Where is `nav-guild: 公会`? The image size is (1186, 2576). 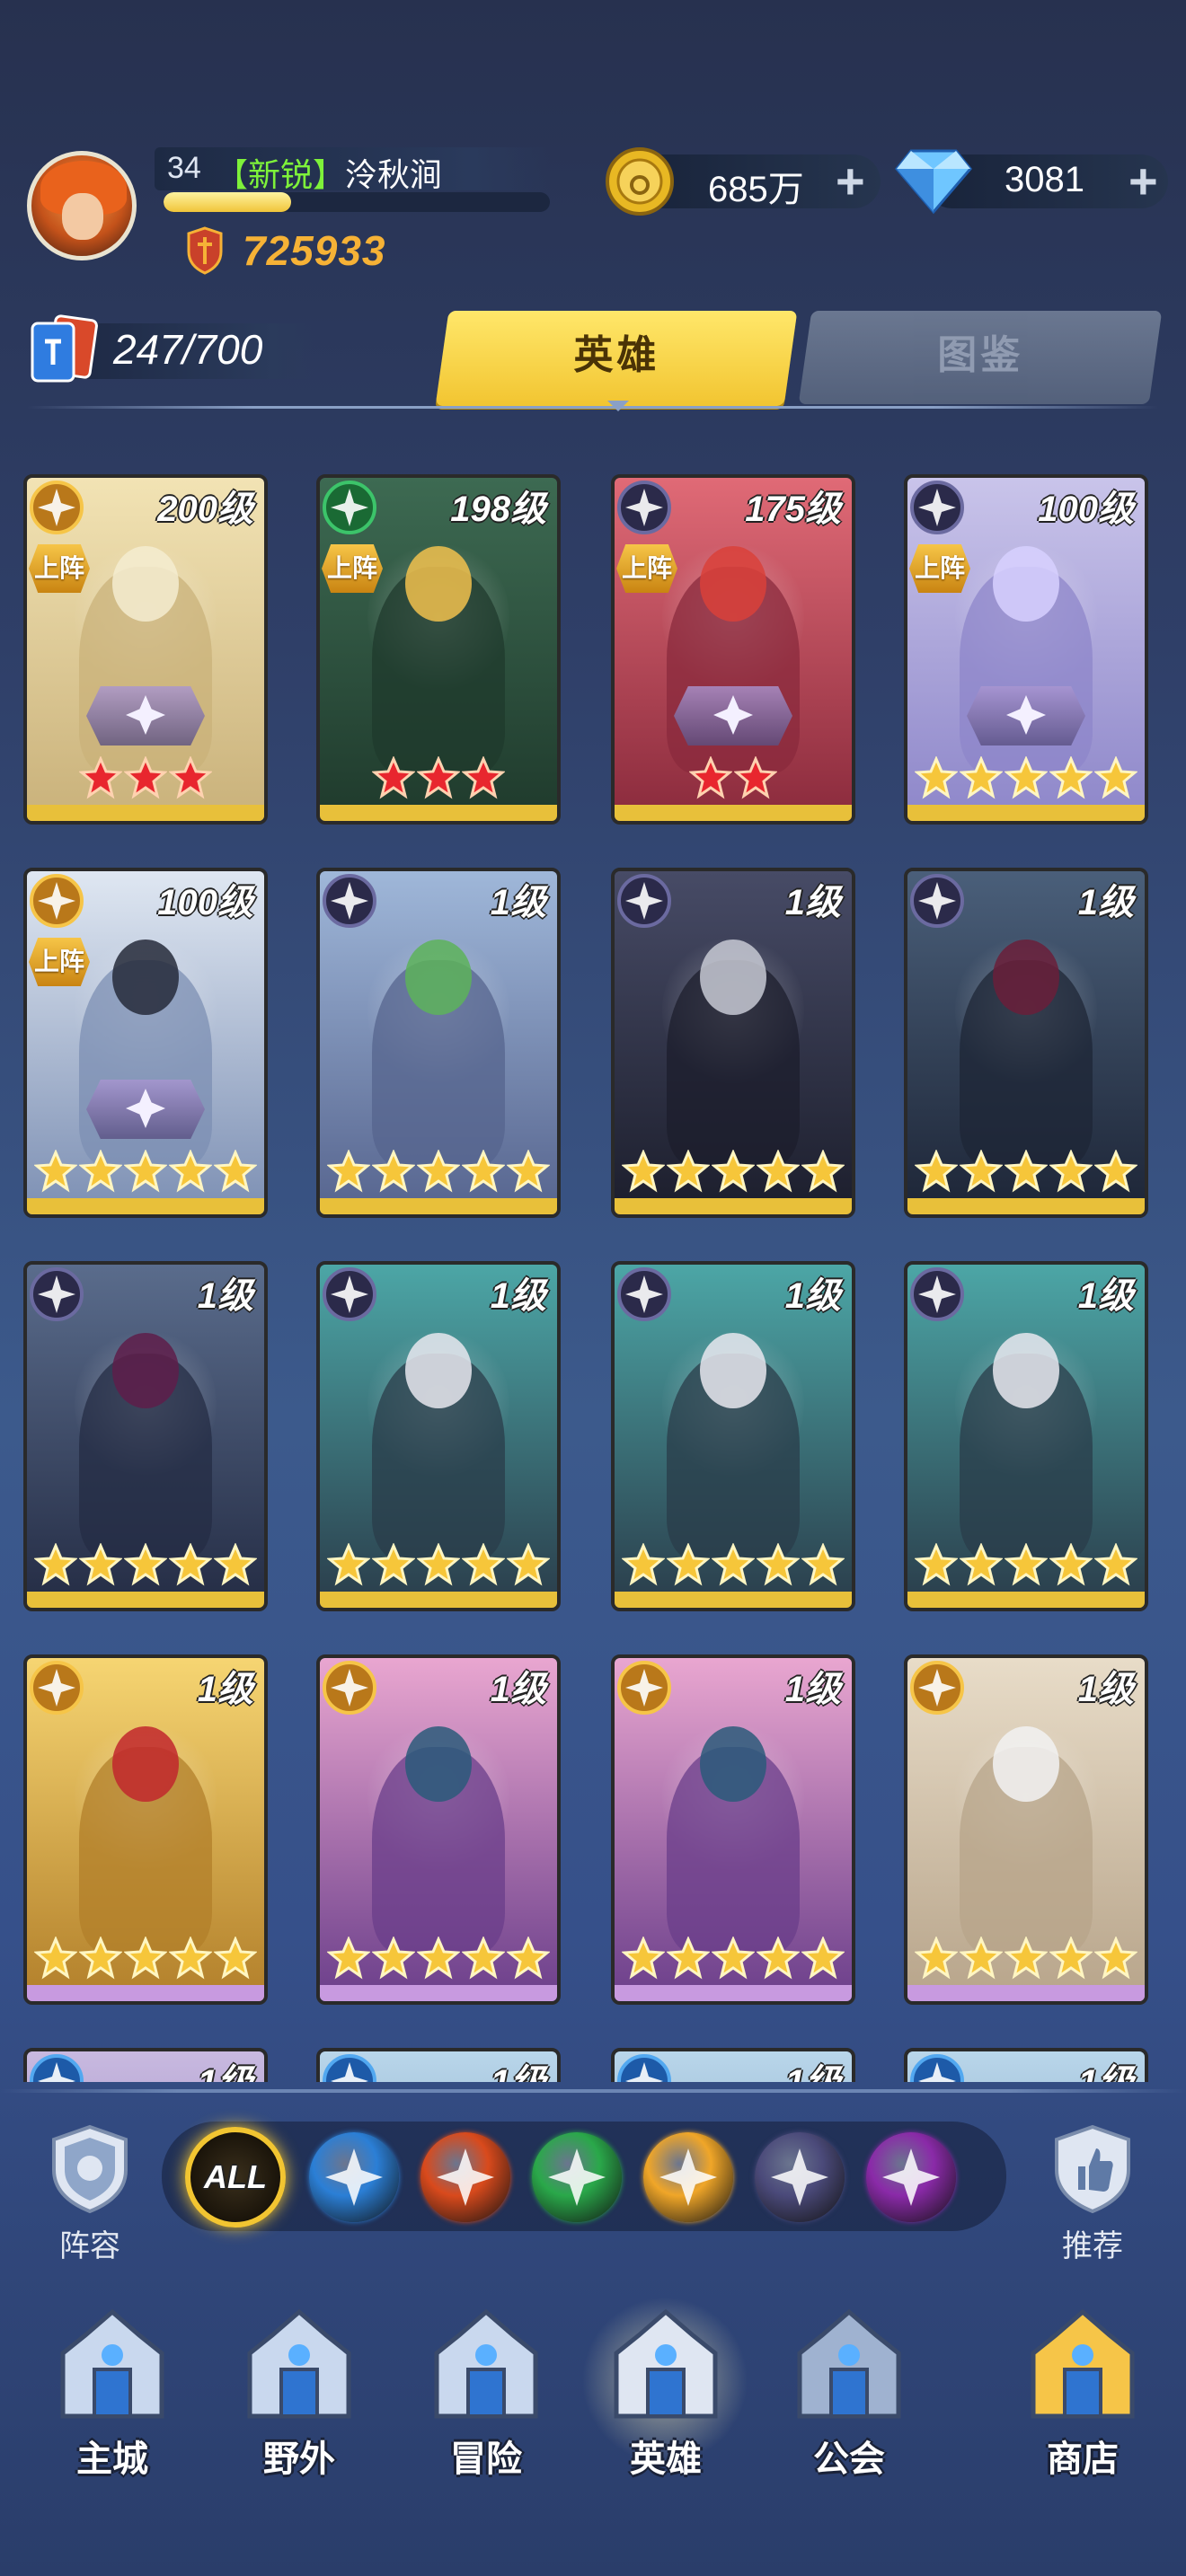 nav-guild: 公会 is located at coordinates (849, 2407).